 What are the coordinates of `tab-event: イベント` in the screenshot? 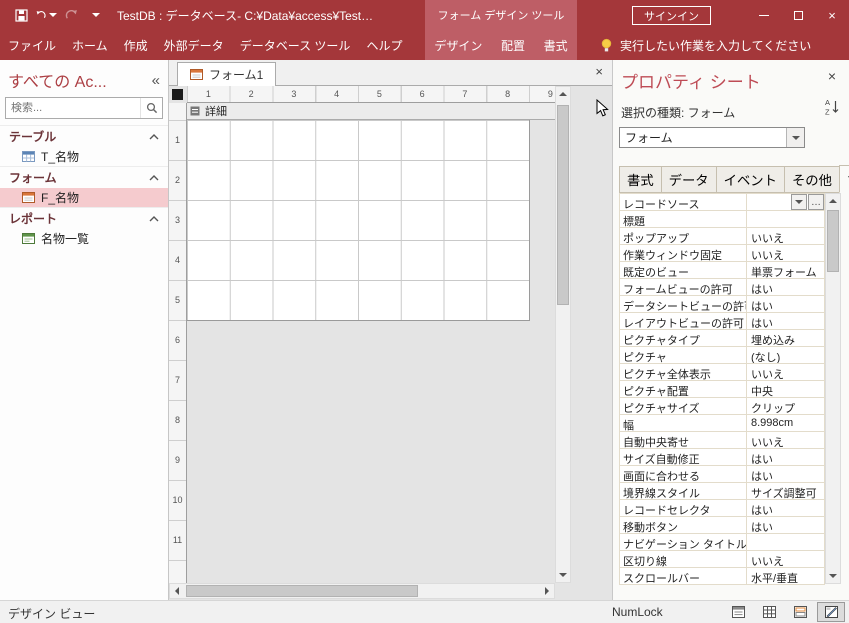 It's located at (750, 179).